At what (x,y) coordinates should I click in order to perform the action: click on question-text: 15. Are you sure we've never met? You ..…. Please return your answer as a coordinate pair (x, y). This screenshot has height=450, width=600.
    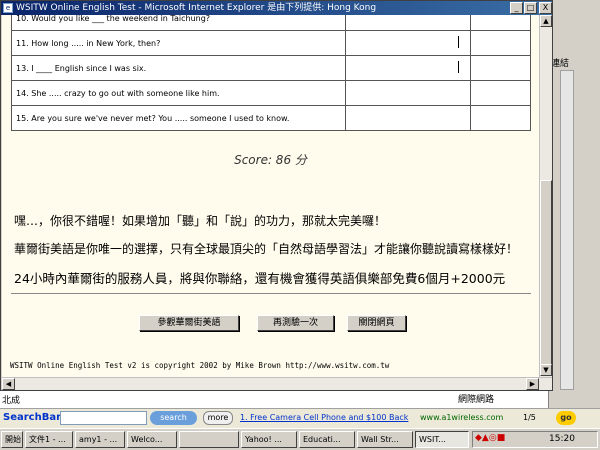
    Looking at the image, I should click on (178, 118).